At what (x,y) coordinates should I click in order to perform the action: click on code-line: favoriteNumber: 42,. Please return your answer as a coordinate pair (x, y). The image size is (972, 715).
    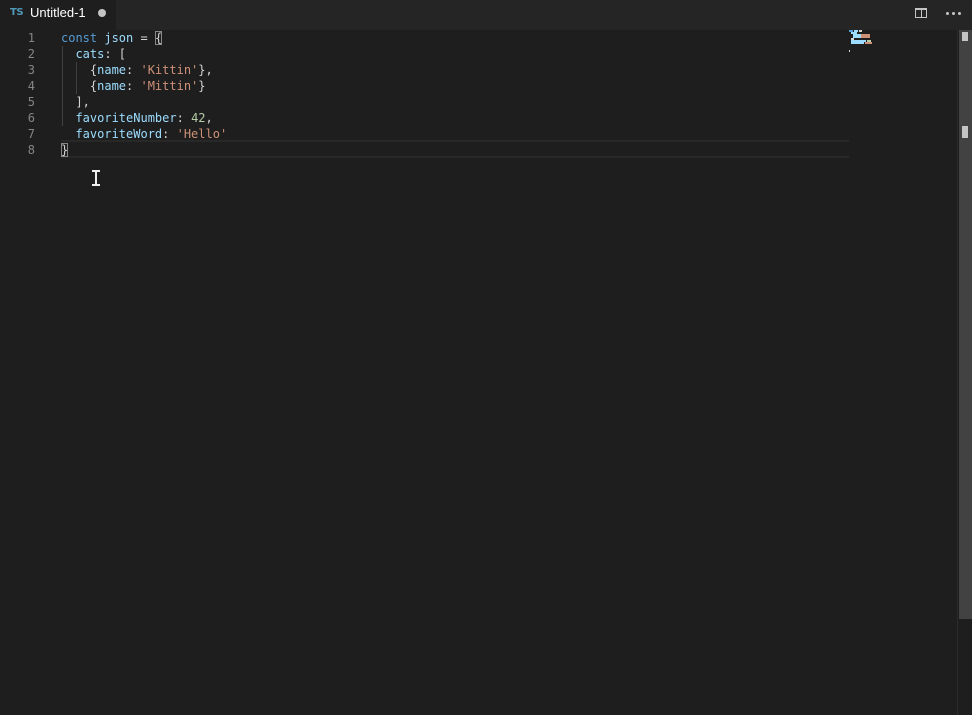
    Looking at the image, I should click on (137, 118).